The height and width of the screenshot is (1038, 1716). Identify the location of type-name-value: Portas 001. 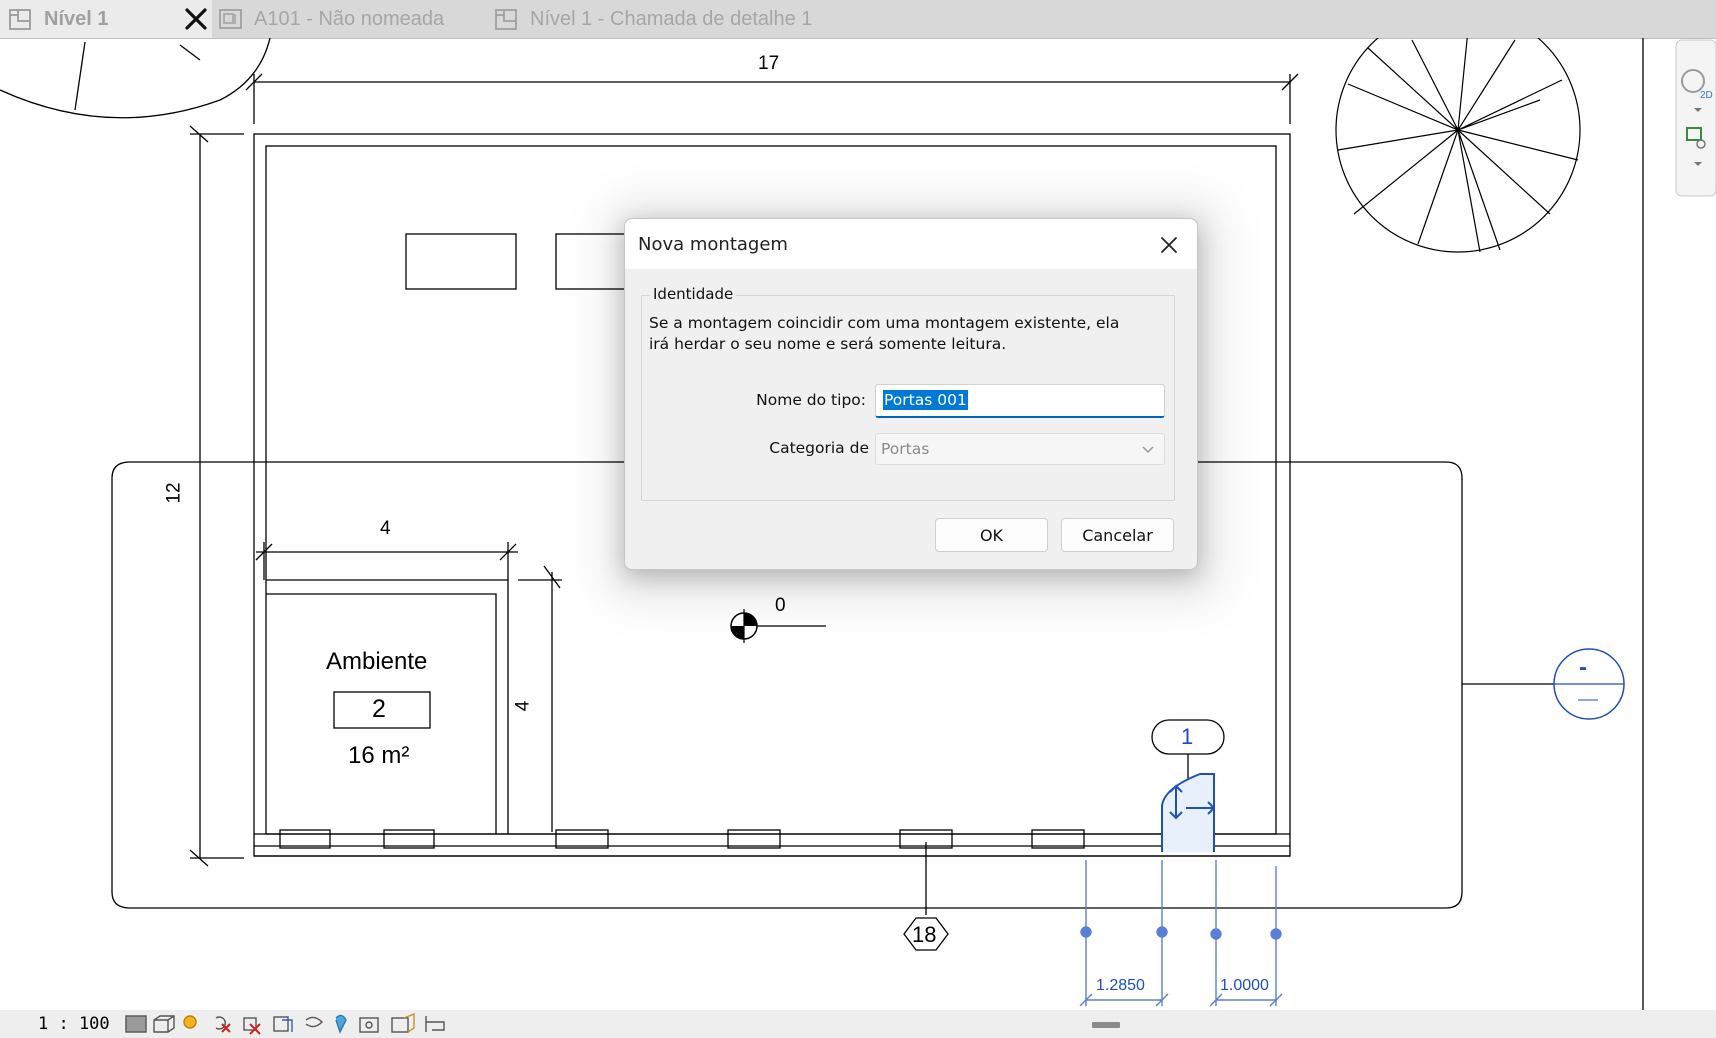
(925, 400).